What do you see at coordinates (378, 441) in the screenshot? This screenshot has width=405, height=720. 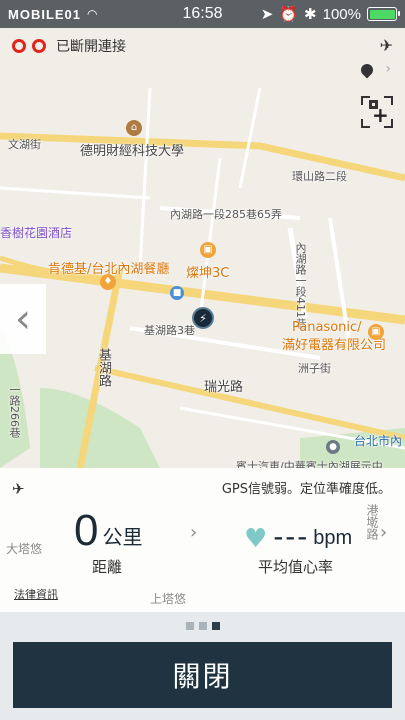 I see `map-label-taipei-city: 台北市內` at bounding box center [378, 441].